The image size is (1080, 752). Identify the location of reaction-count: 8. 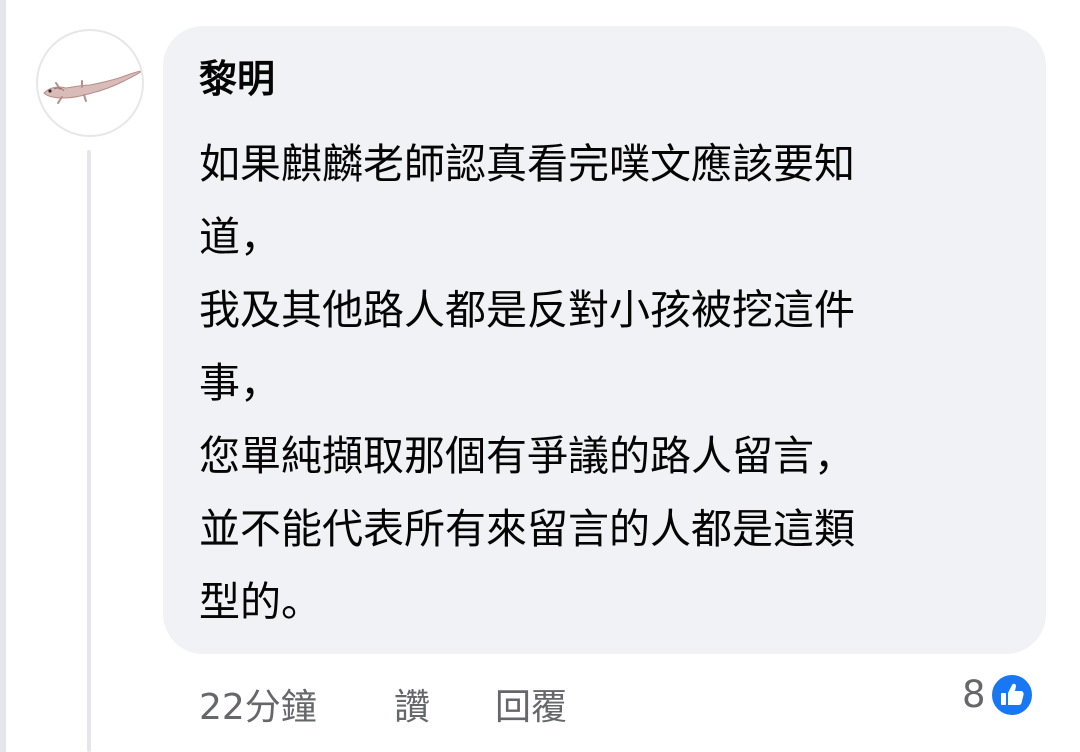
(974, 694).